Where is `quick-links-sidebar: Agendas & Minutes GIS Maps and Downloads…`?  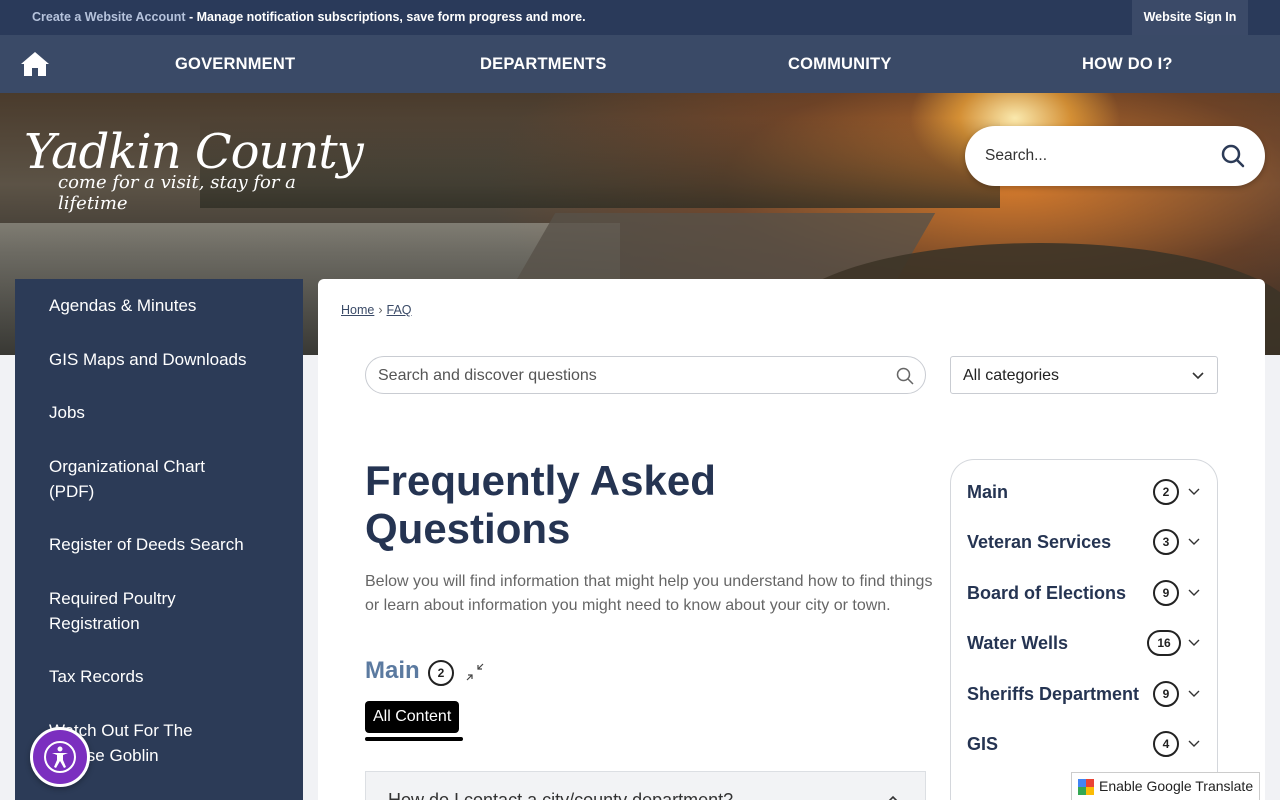
quick-links-sidebar: Agendas & Minutes GIS Maps and Downloads… is located at coordinates (159, 539).